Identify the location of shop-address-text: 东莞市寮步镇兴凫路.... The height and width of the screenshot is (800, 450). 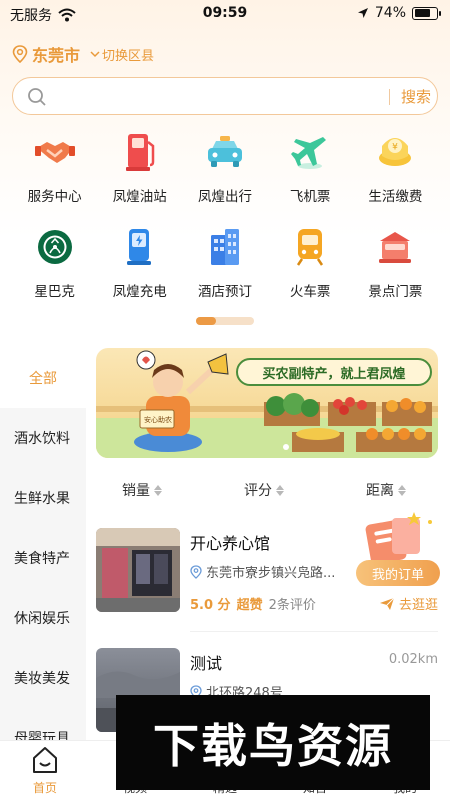
(271, 573).